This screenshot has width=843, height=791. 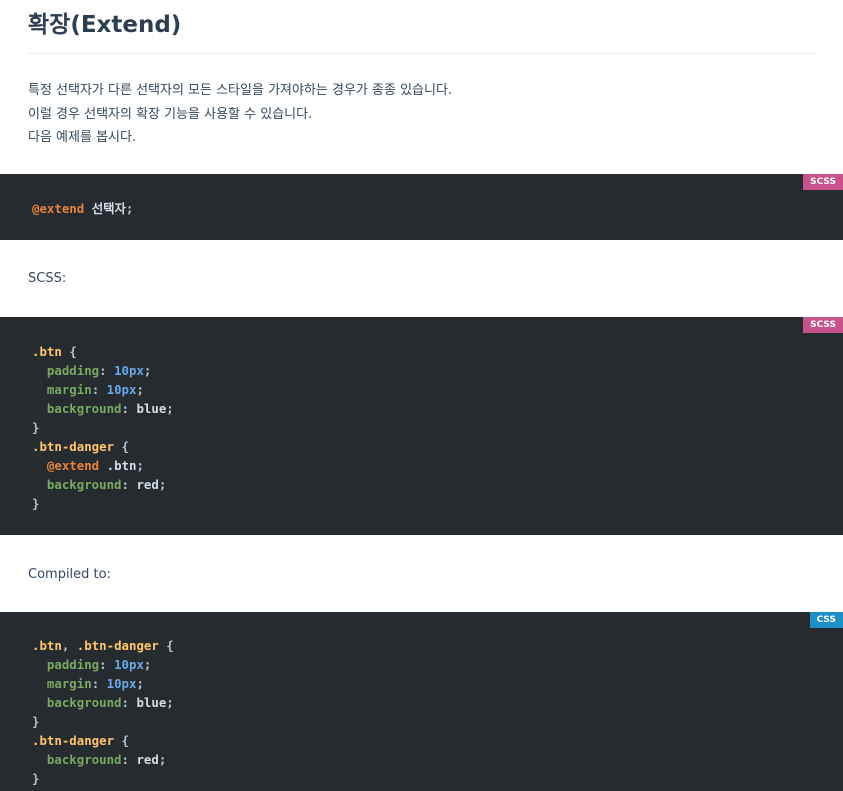 I want to click on title-divider, so click(x=422, y=53).